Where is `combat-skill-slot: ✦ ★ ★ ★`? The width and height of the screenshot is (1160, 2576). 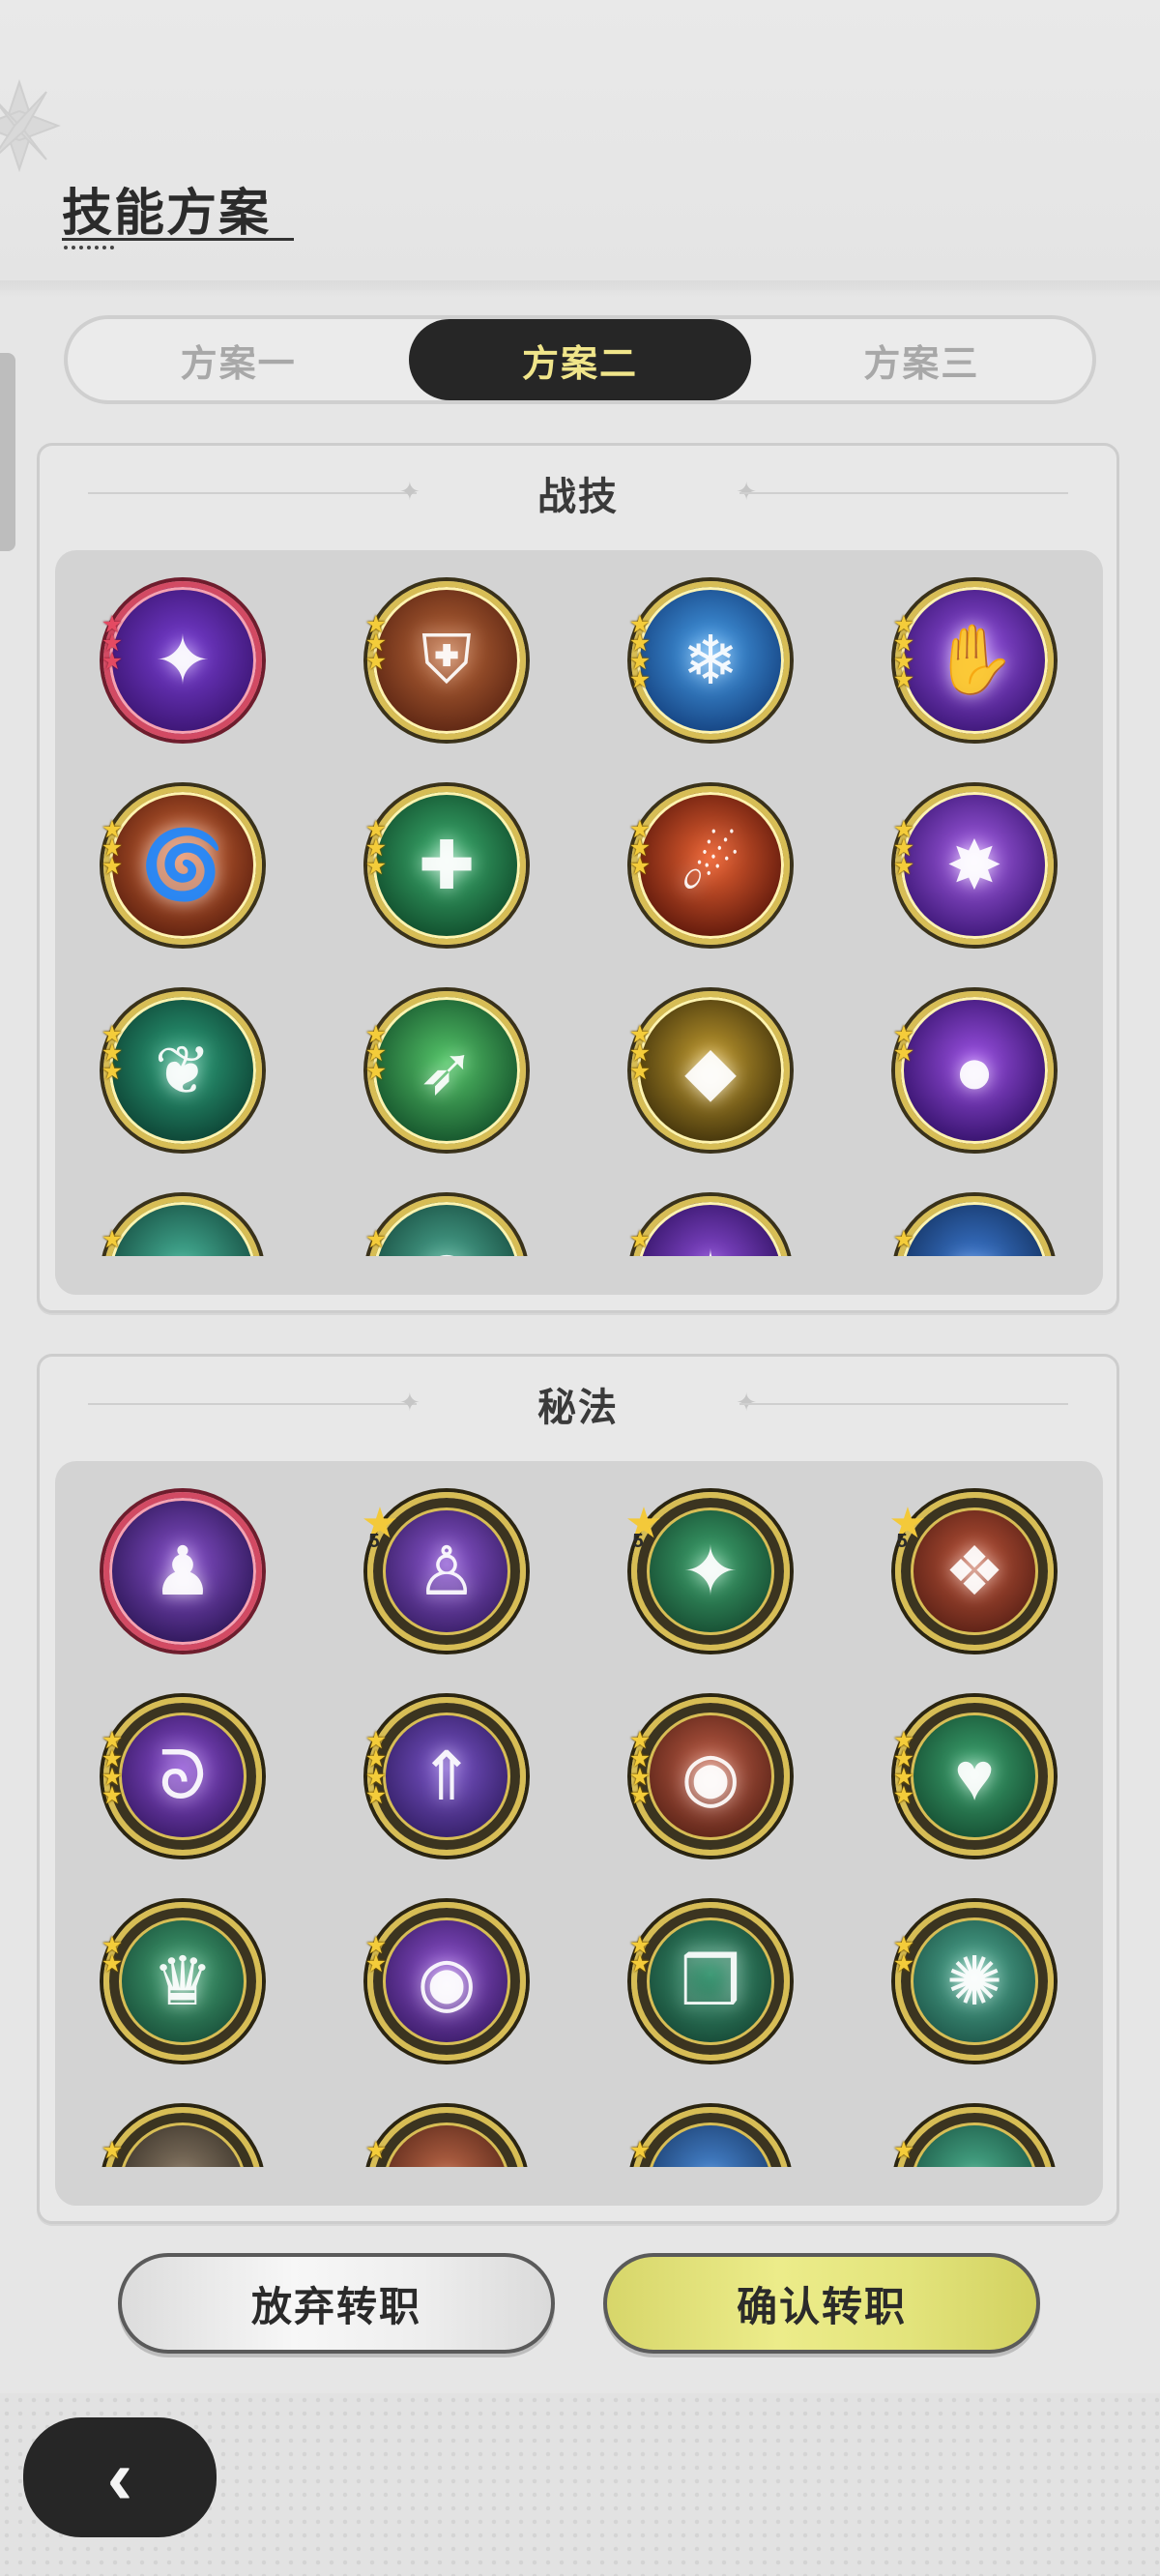
combat-skill-slot: ✦ ★ ★ ★ is located at coordinates (181, 660).